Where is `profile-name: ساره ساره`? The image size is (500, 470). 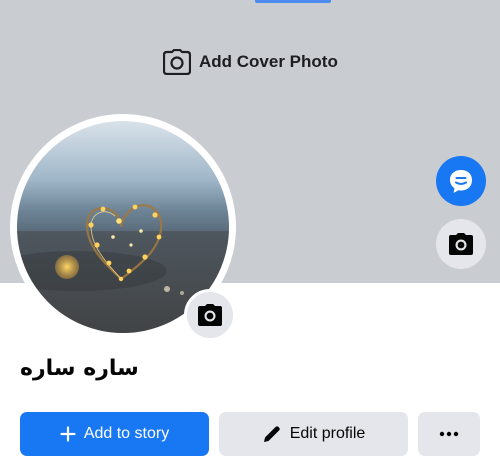
profile-name: ساره ساره is located at coordinates (79, 368).